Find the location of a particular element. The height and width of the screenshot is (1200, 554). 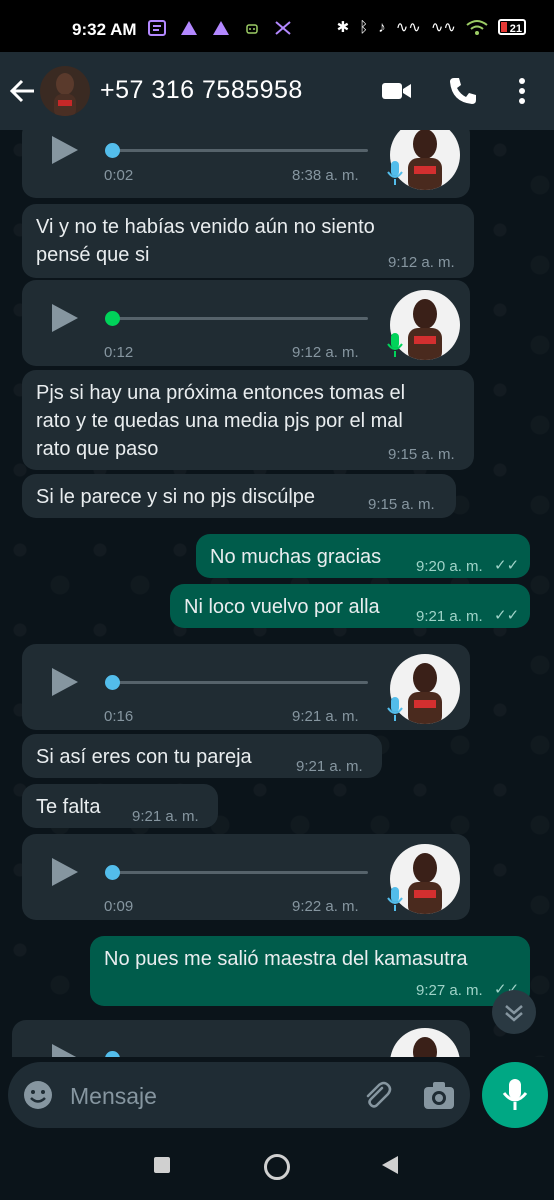

vibrate-icon: ✱ is located at coordinates (343, 27).